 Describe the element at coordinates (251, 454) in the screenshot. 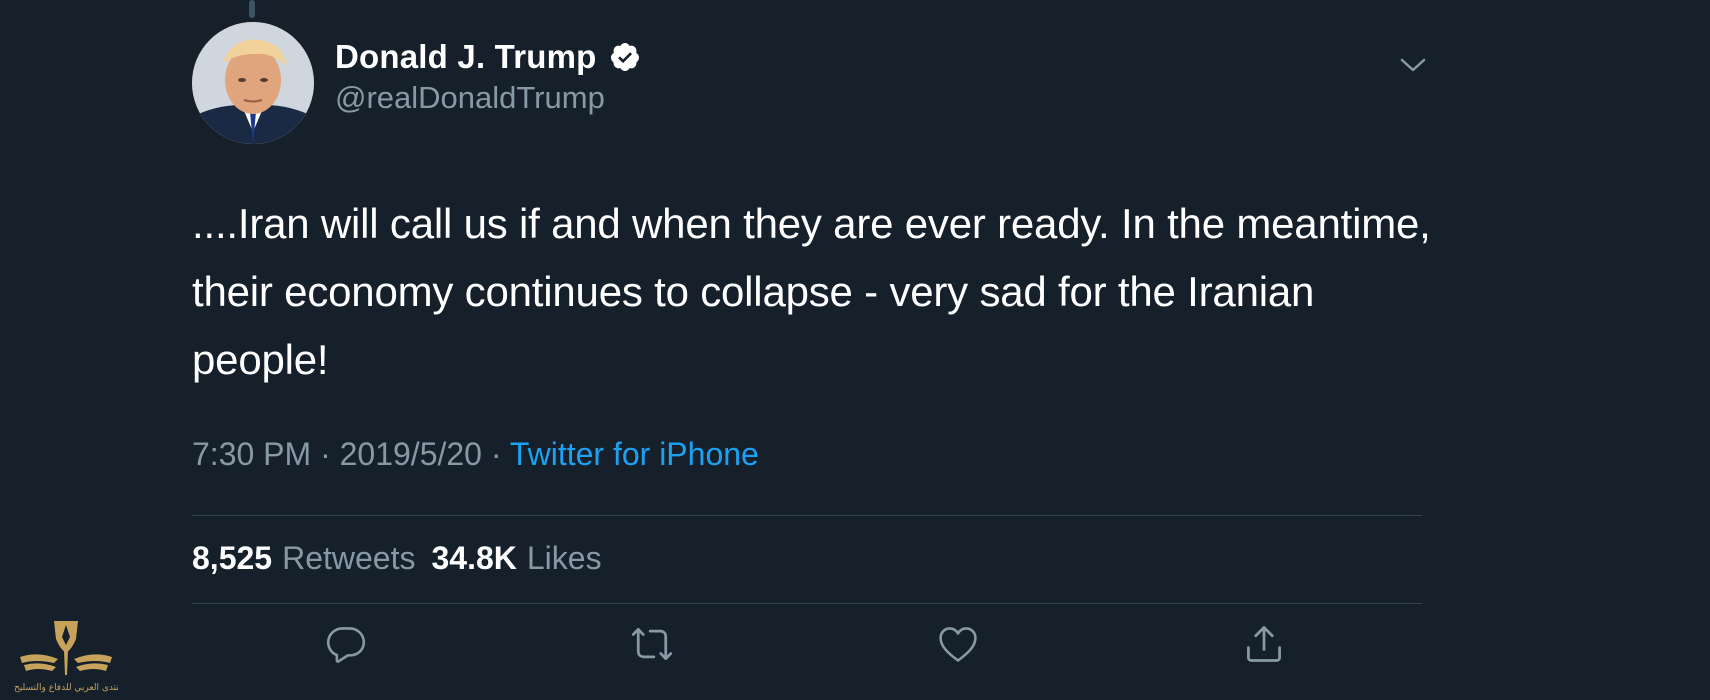

I see `tweet-time: 7:30 PM` at that location.